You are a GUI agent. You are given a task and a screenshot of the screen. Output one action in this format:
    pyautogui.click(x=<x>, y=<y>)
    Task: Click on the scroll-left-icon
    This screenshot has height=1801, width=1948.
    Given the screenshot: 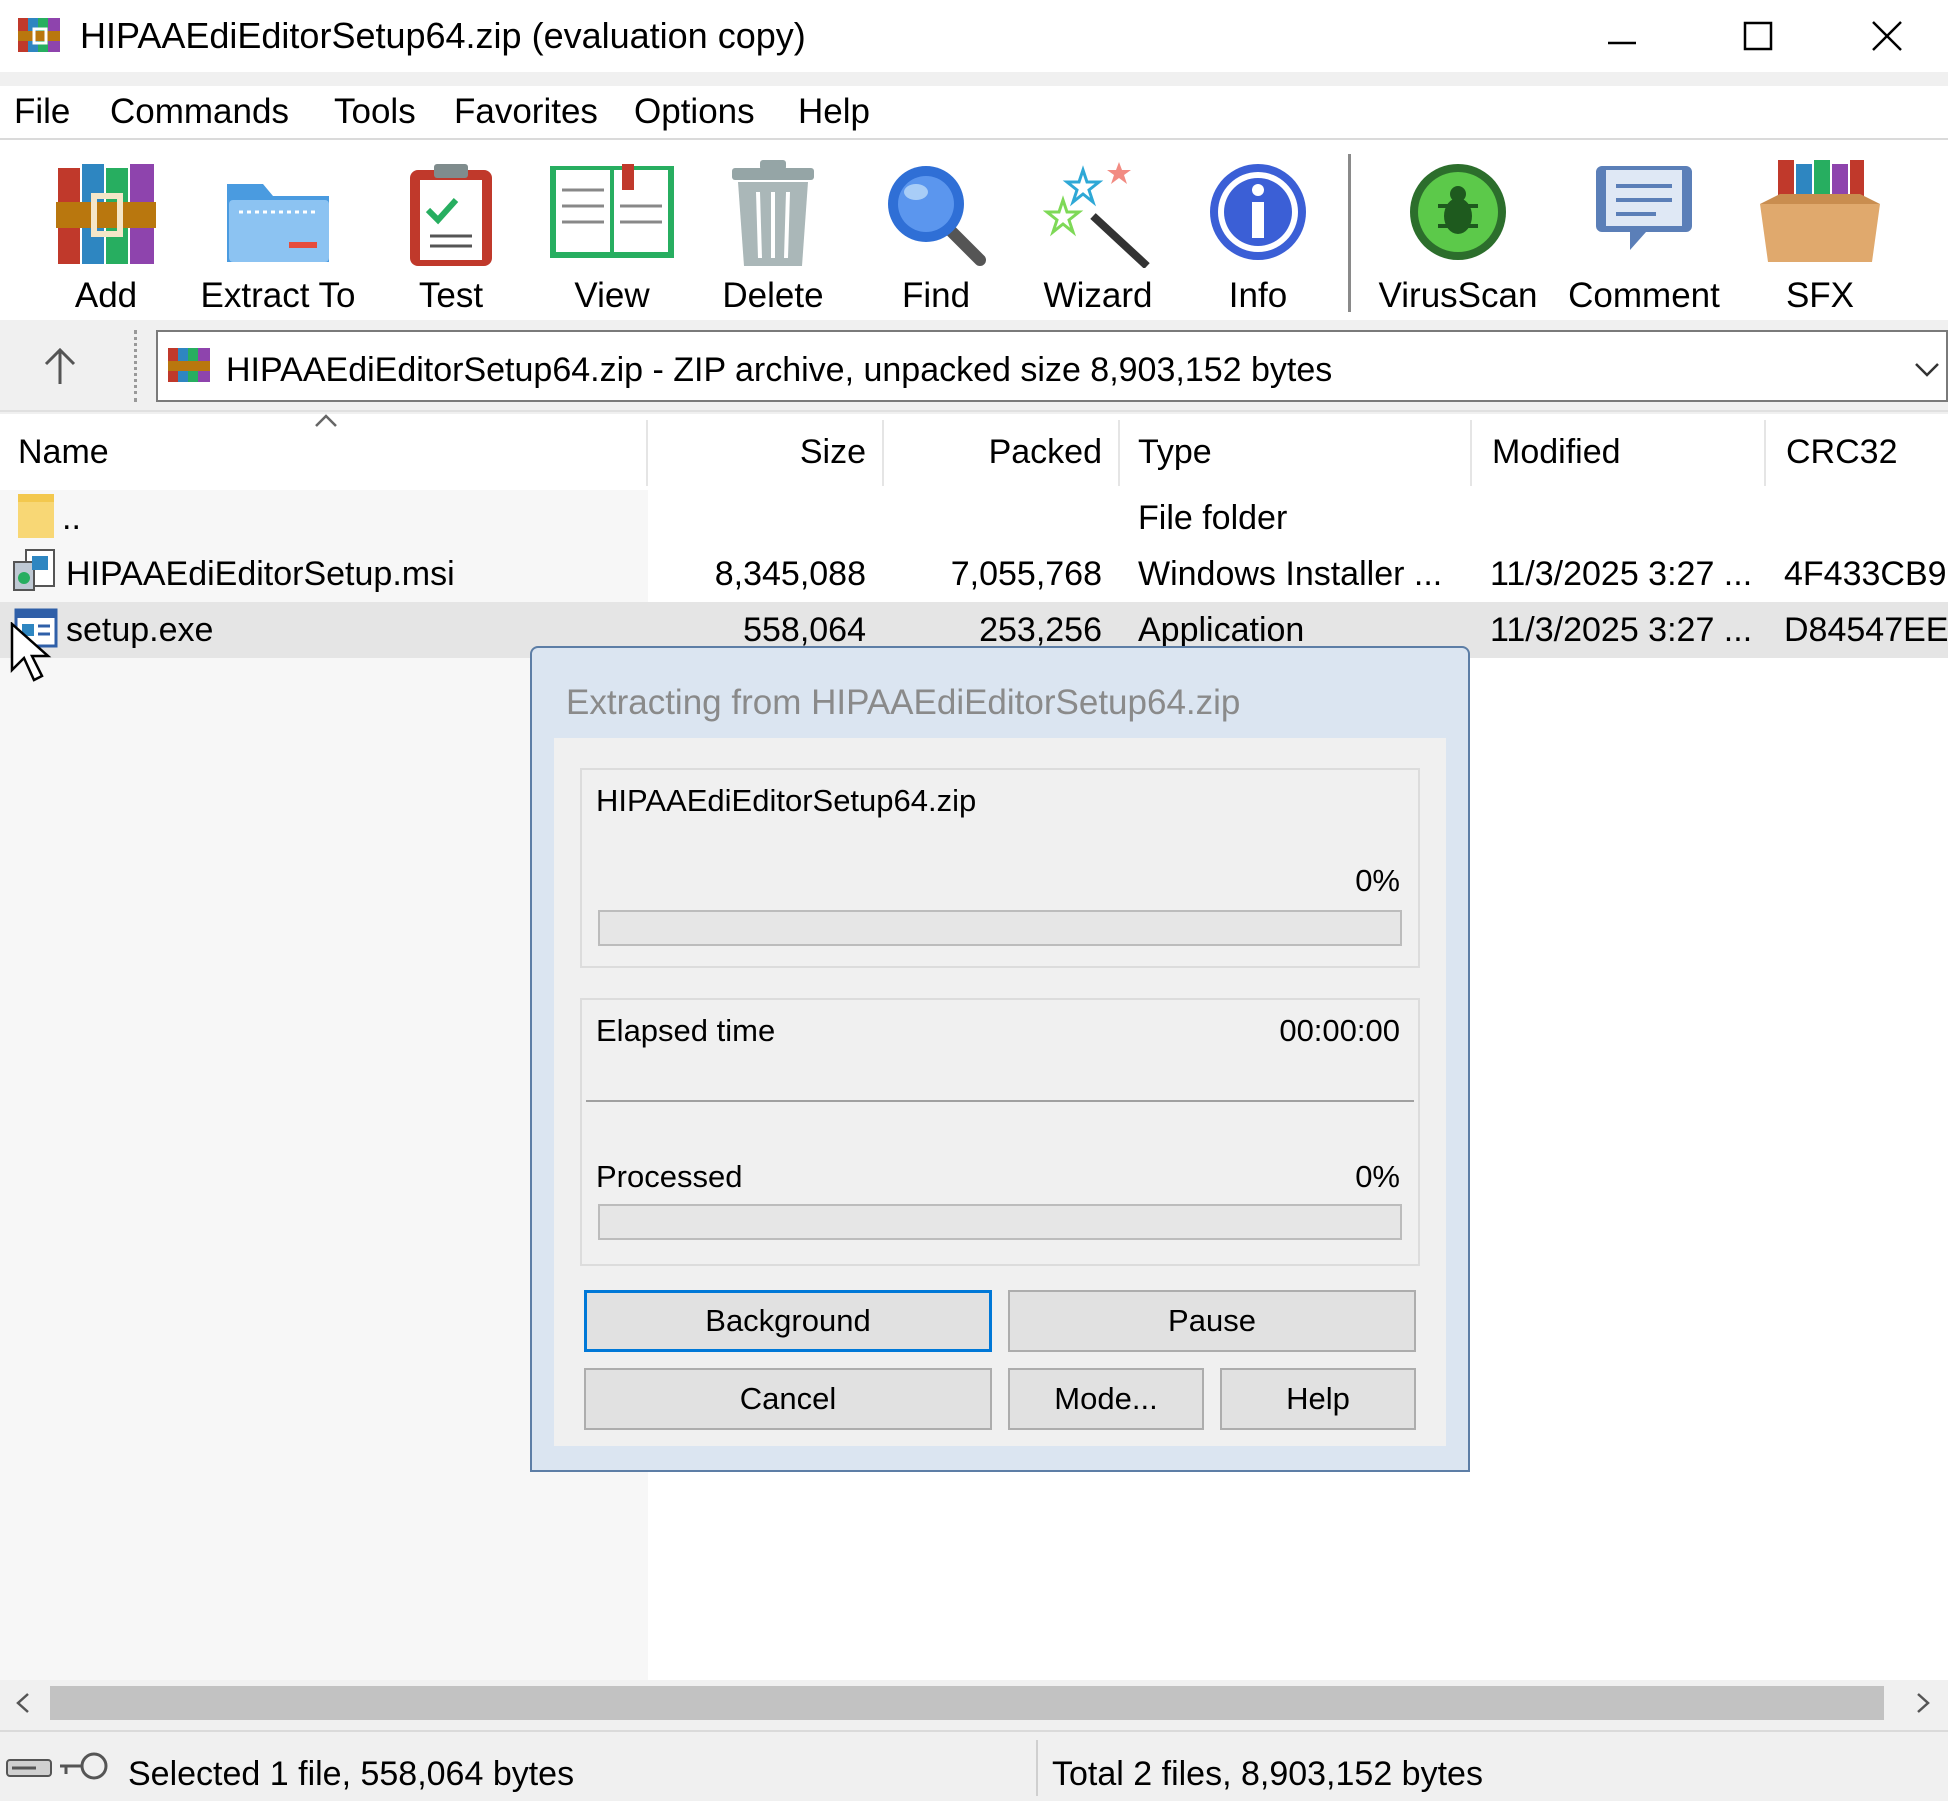 What is the action you would take?
    pyautogui.click(x=23, y=1705)
    